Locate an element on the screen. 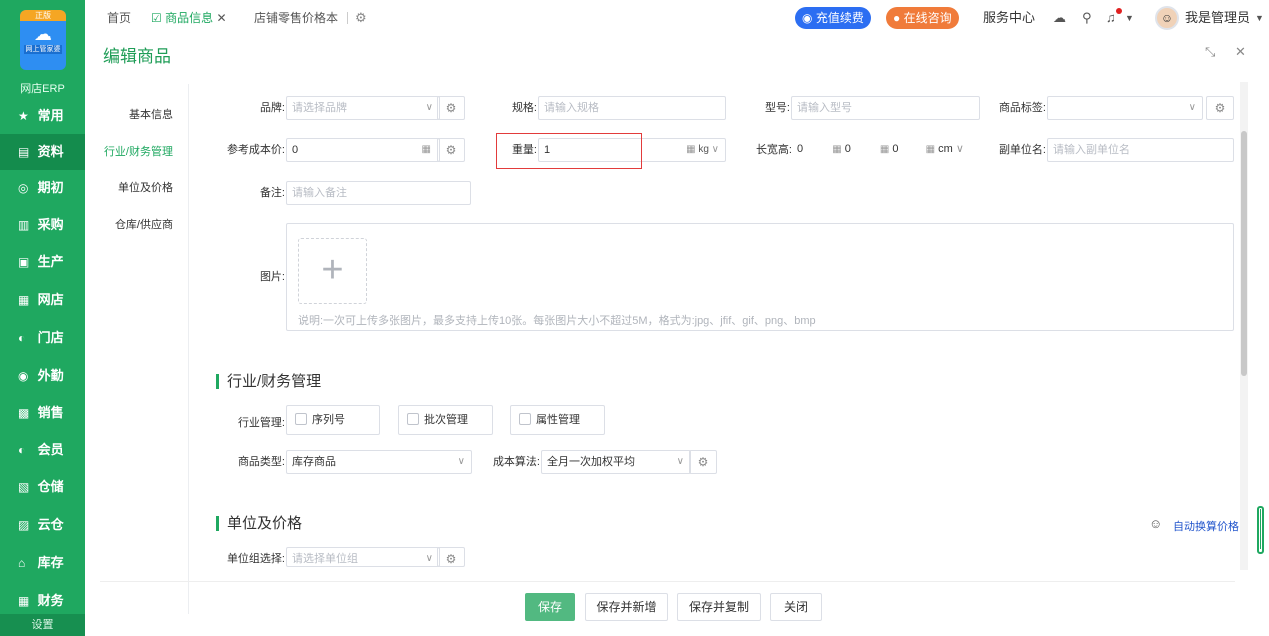  tag-select: ∨ is located at coordinates (1125, 108).